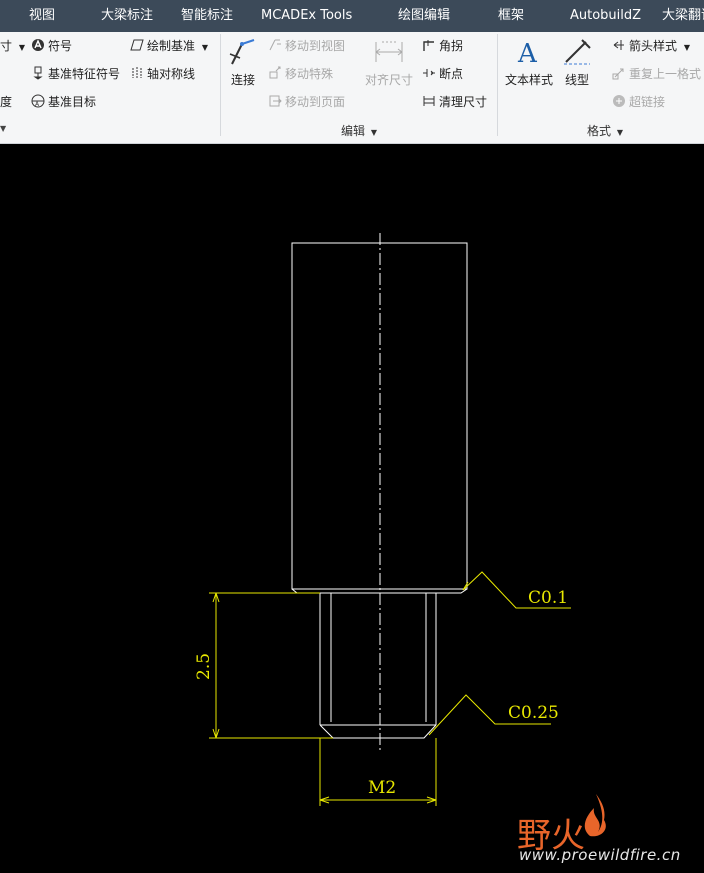 The width and height of the screenshot is (704, 873). I want to click on repeat-last-format-label: 重复上一格式, so click(665, 74).